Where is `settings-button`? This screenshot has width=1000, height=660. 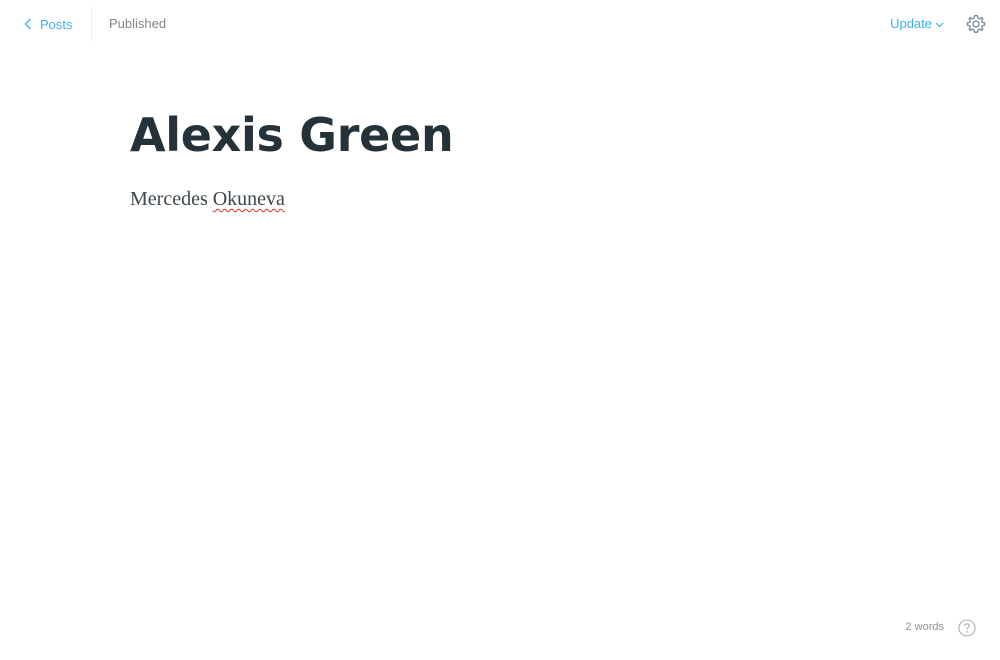
settings-button is located at coordinates (976, 24).